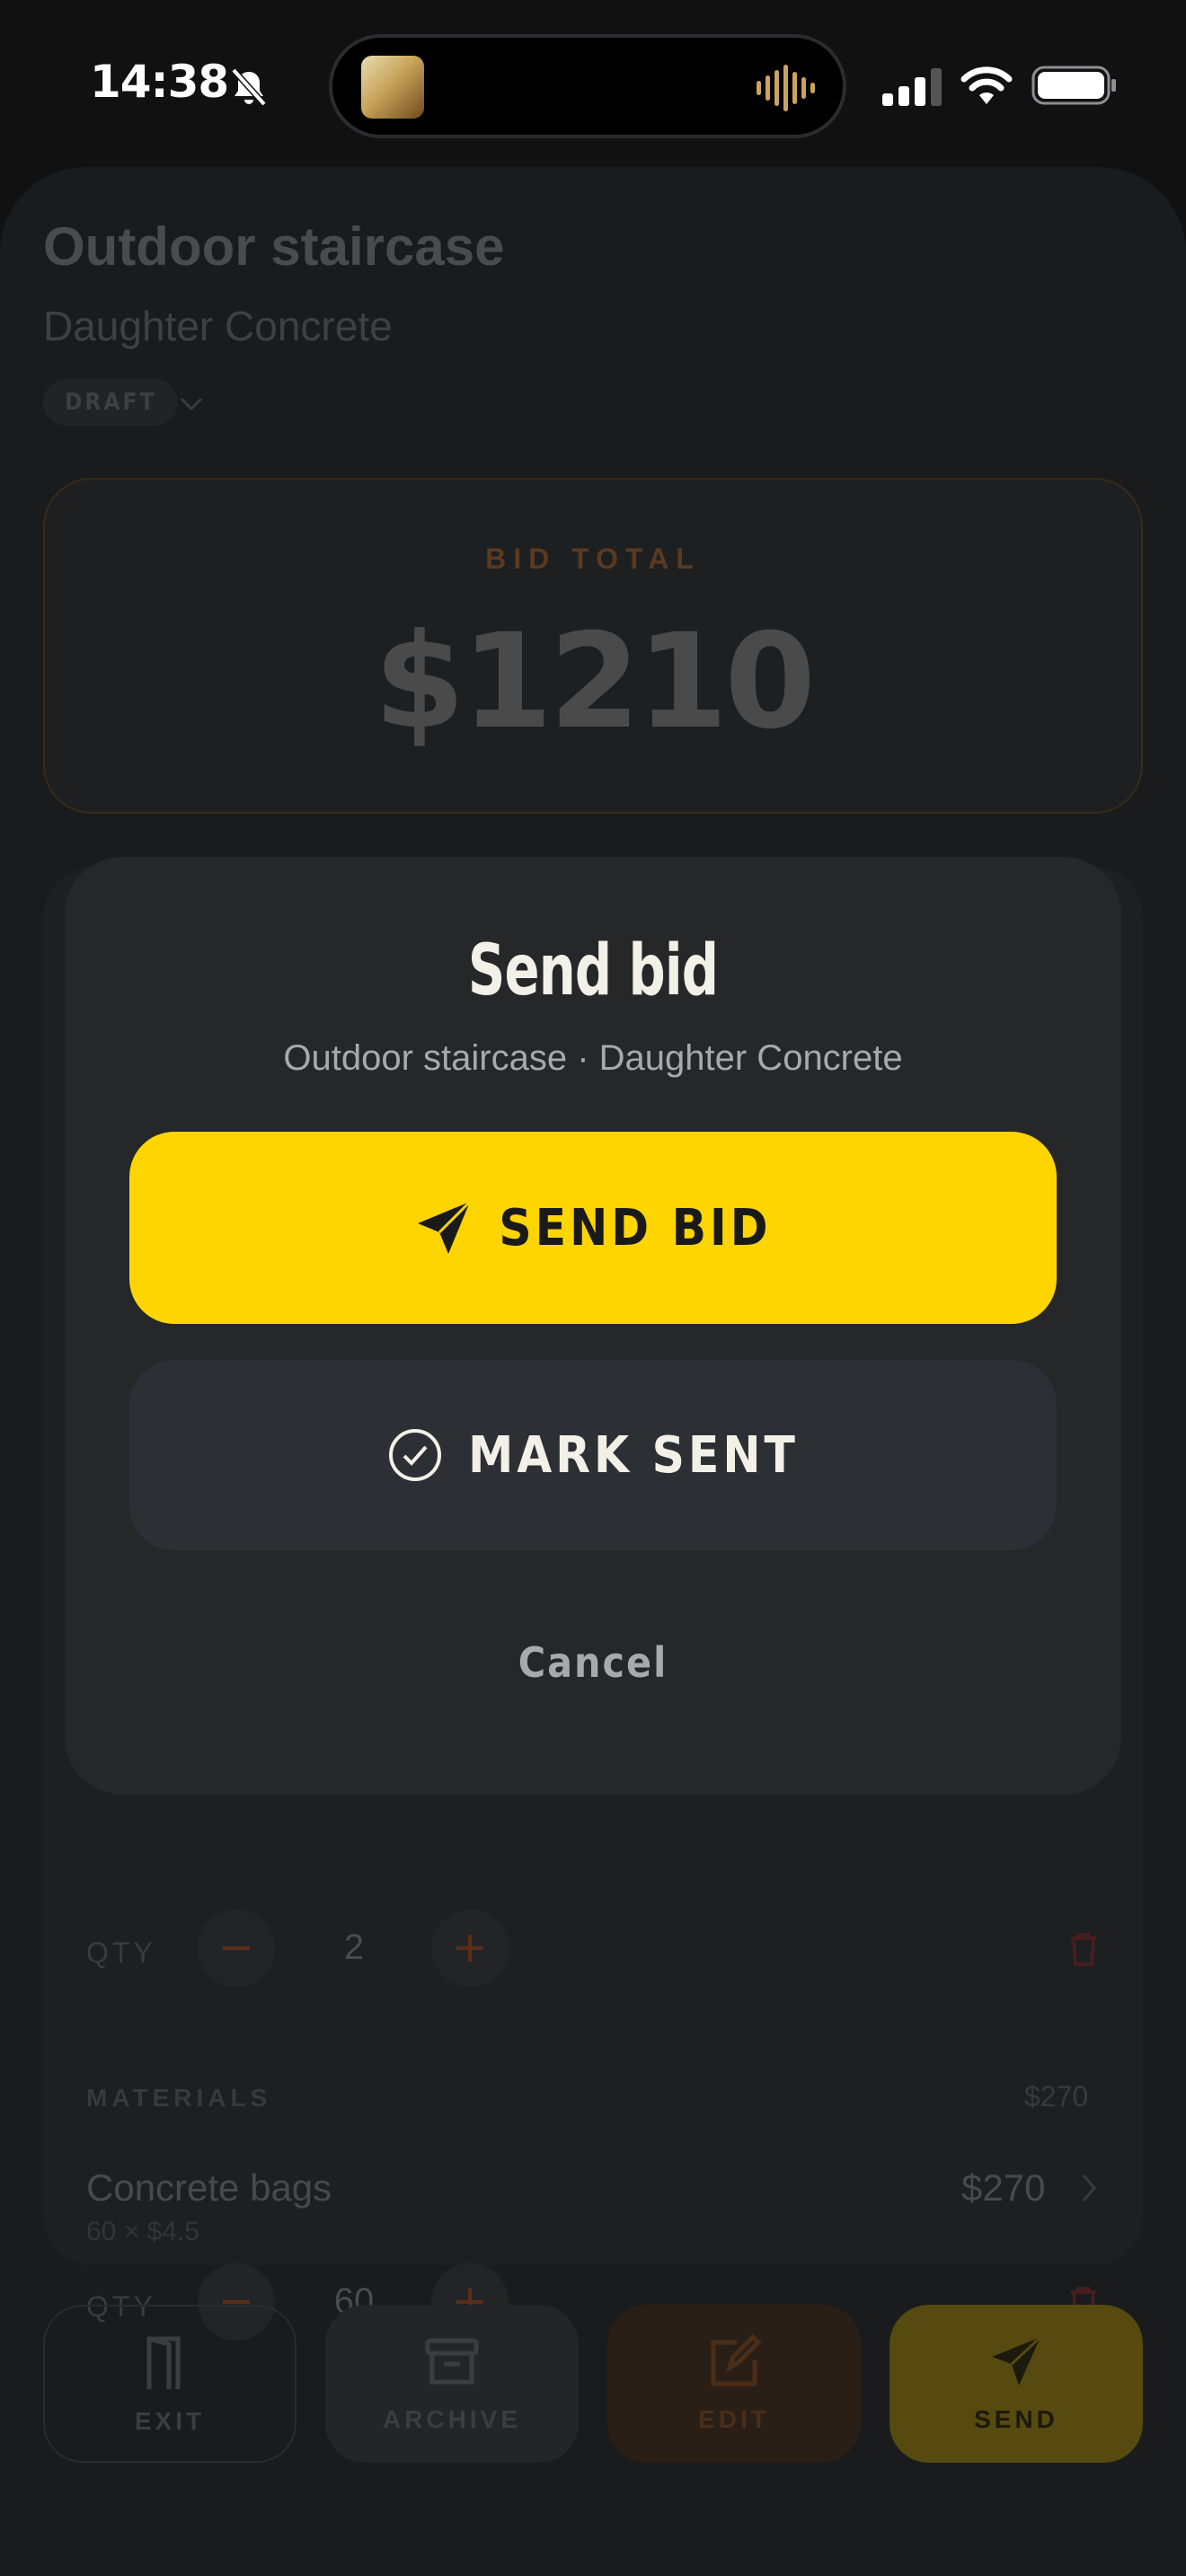  Describe the element at coordinates (163, 2362) in the screenshot. I see `door-exit-icon` at that location.